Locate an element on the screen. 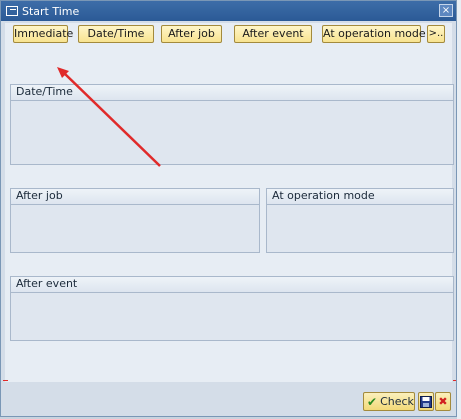  dialog-title: Start Time is located at coordinates (51, 11).